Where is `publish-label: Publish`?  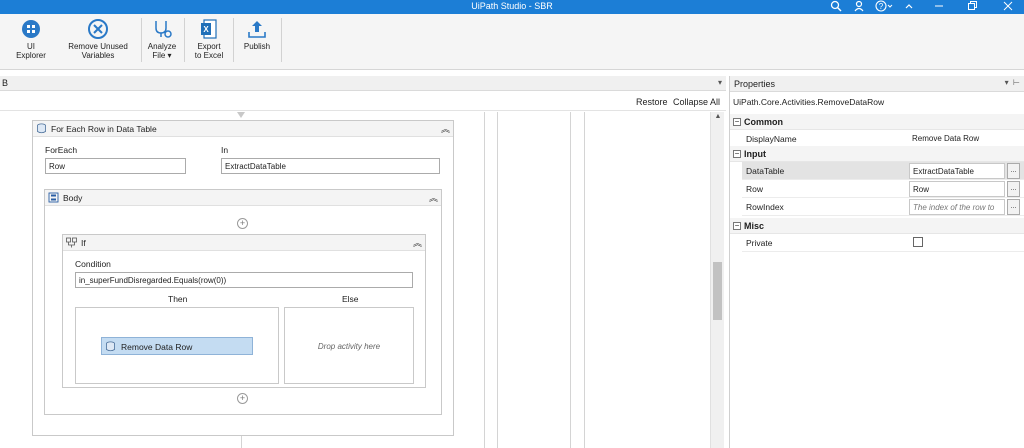
publish-label: Publish is located at coordinates (257, 46).